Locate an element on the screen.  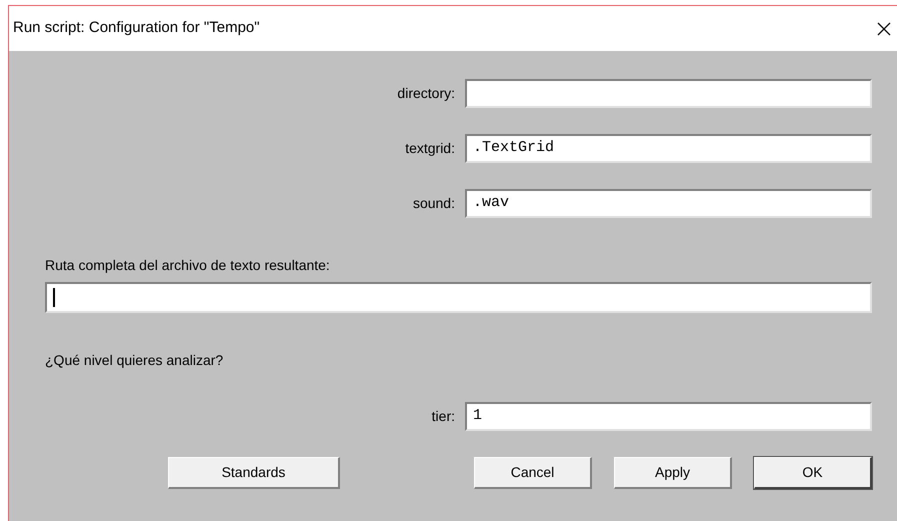
section-label: ¿Qué nivel quieres analizar? is located at coordinates (134, 360).